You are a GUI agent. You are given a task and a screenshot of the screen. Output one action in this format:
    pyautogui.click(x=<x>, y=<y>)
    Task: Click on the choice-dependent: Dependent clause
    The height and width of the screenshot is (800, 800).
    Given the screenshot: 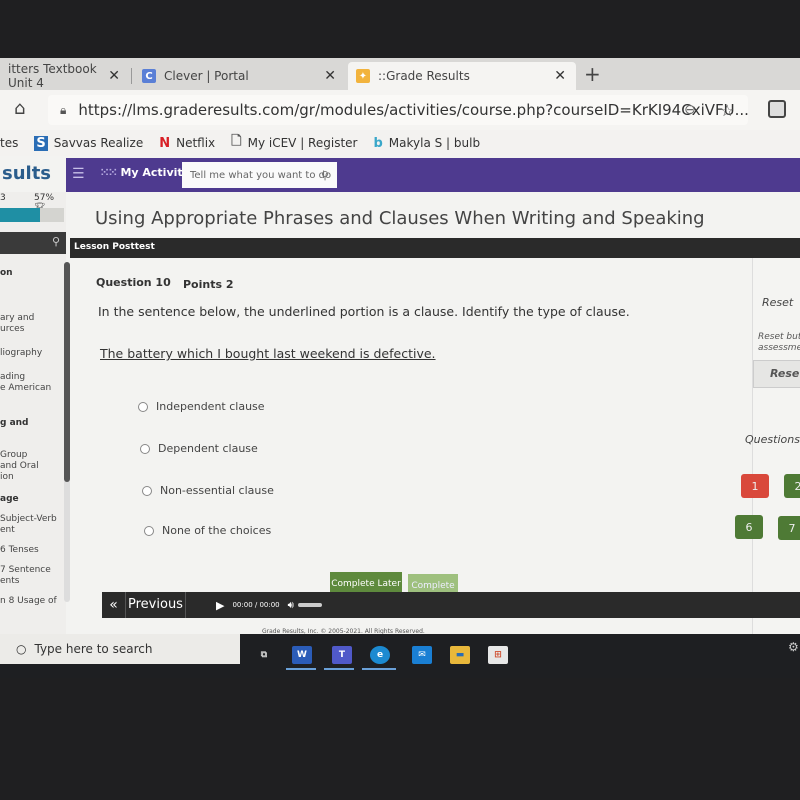 What is the action you would take?
    pyautogui.click(x=199, y=448)
    